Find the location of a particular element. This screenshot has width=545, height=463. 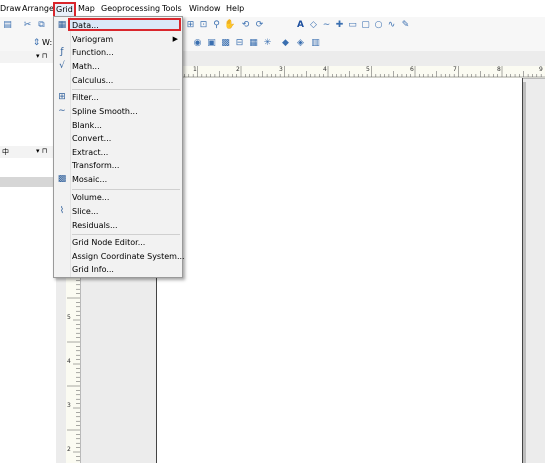

polyline-icon: ∼ is located at coordinates (326, 25).